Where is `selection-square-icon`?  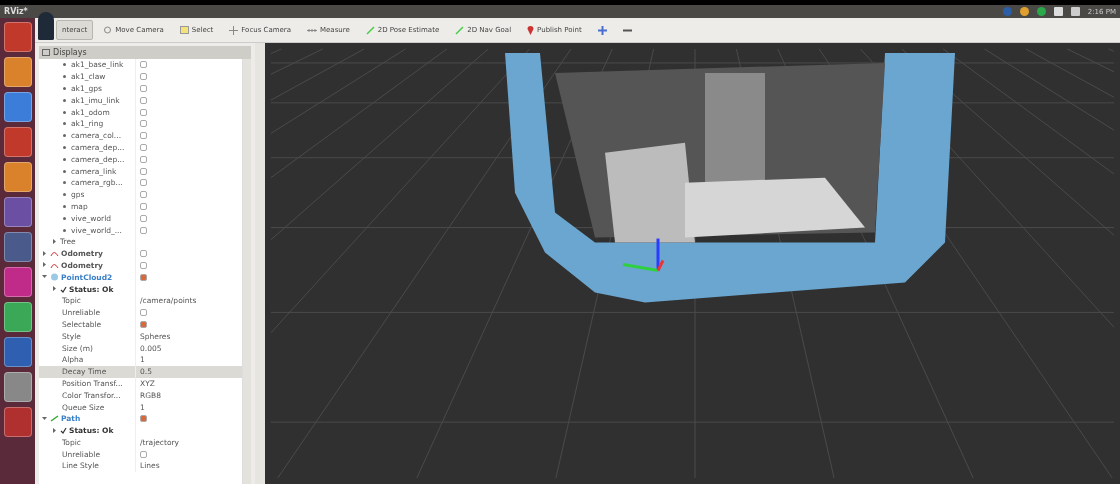
selection-square-icon is located at coordinates (184, 30).